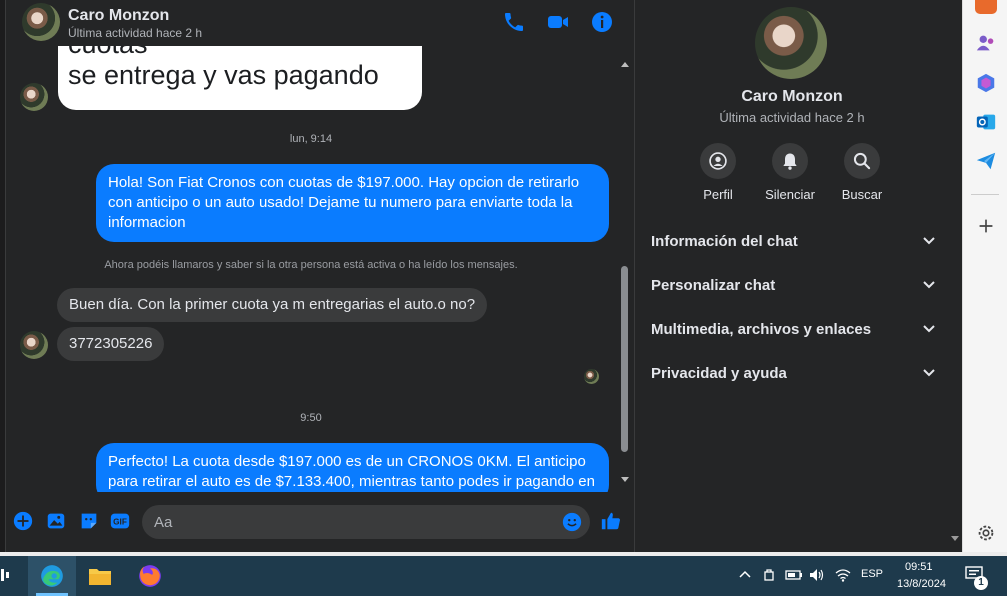 This screenshot has height=596, width=1007. I want to click on timestamp: 9:50, so click(311, 418).